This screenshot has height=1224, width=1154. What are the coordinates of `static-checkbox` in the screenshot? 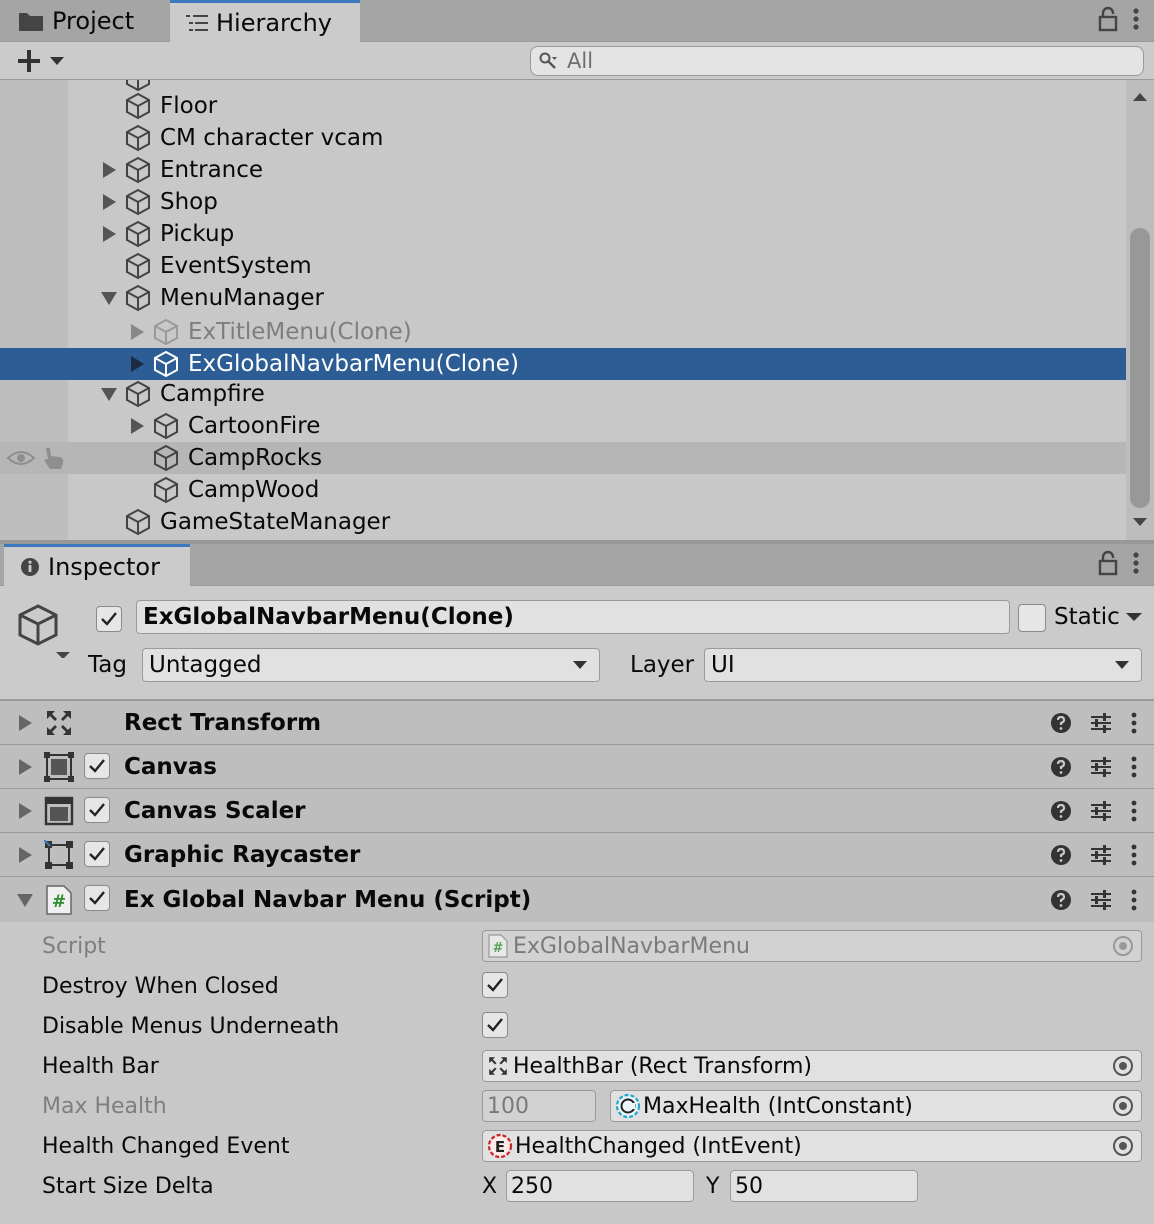 It's located at (1032, 618).